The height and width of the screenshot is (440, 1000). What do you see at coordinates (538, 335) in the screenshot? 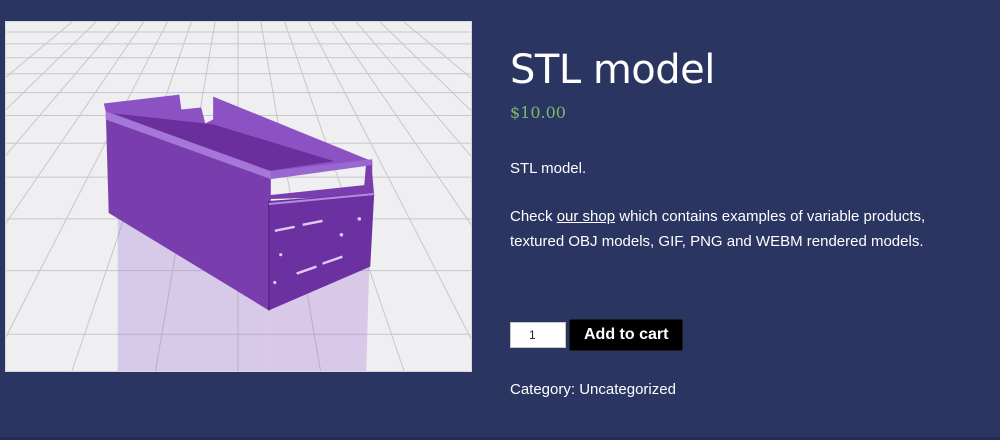
I see `quantity-input` at bounding box center [538, 335].